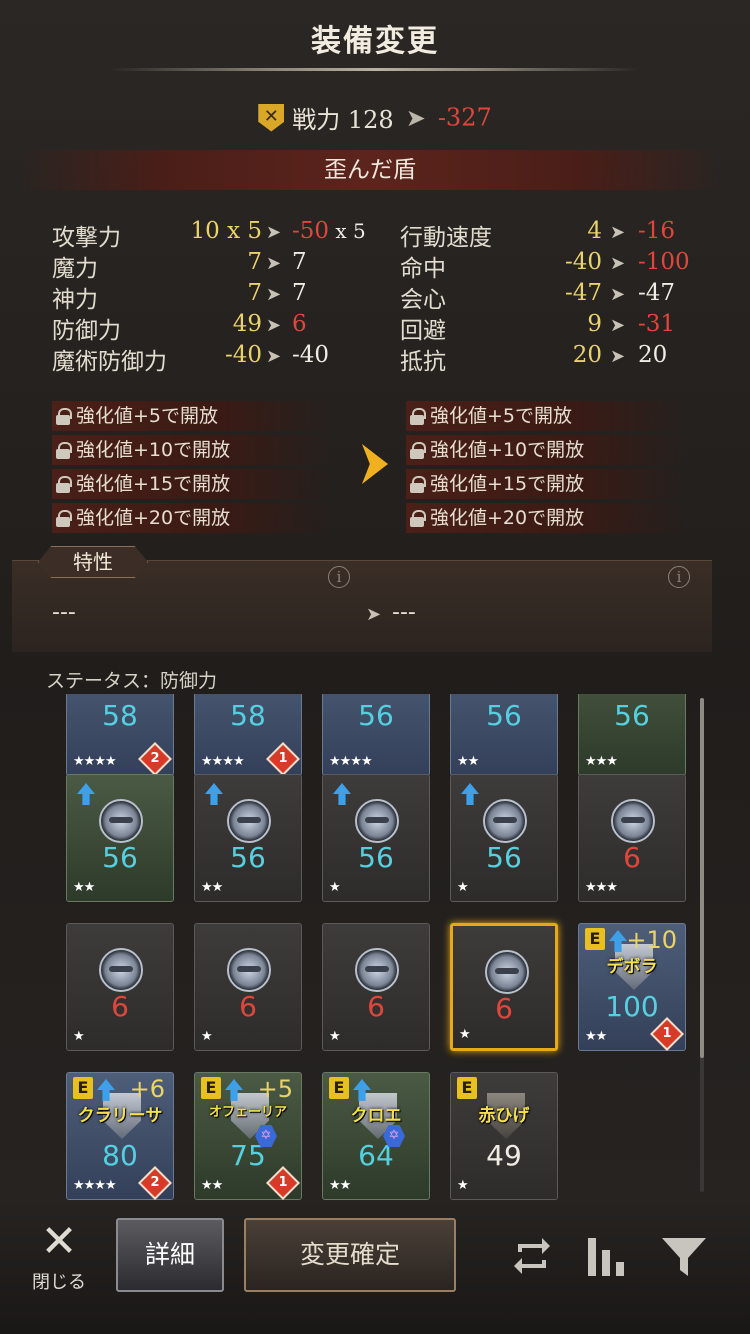 This screenshot has width=750, height=1334. I want to click on equipment-card: E +6 クラリーサ 80 ★★★★ 2, so click(120, 1136).